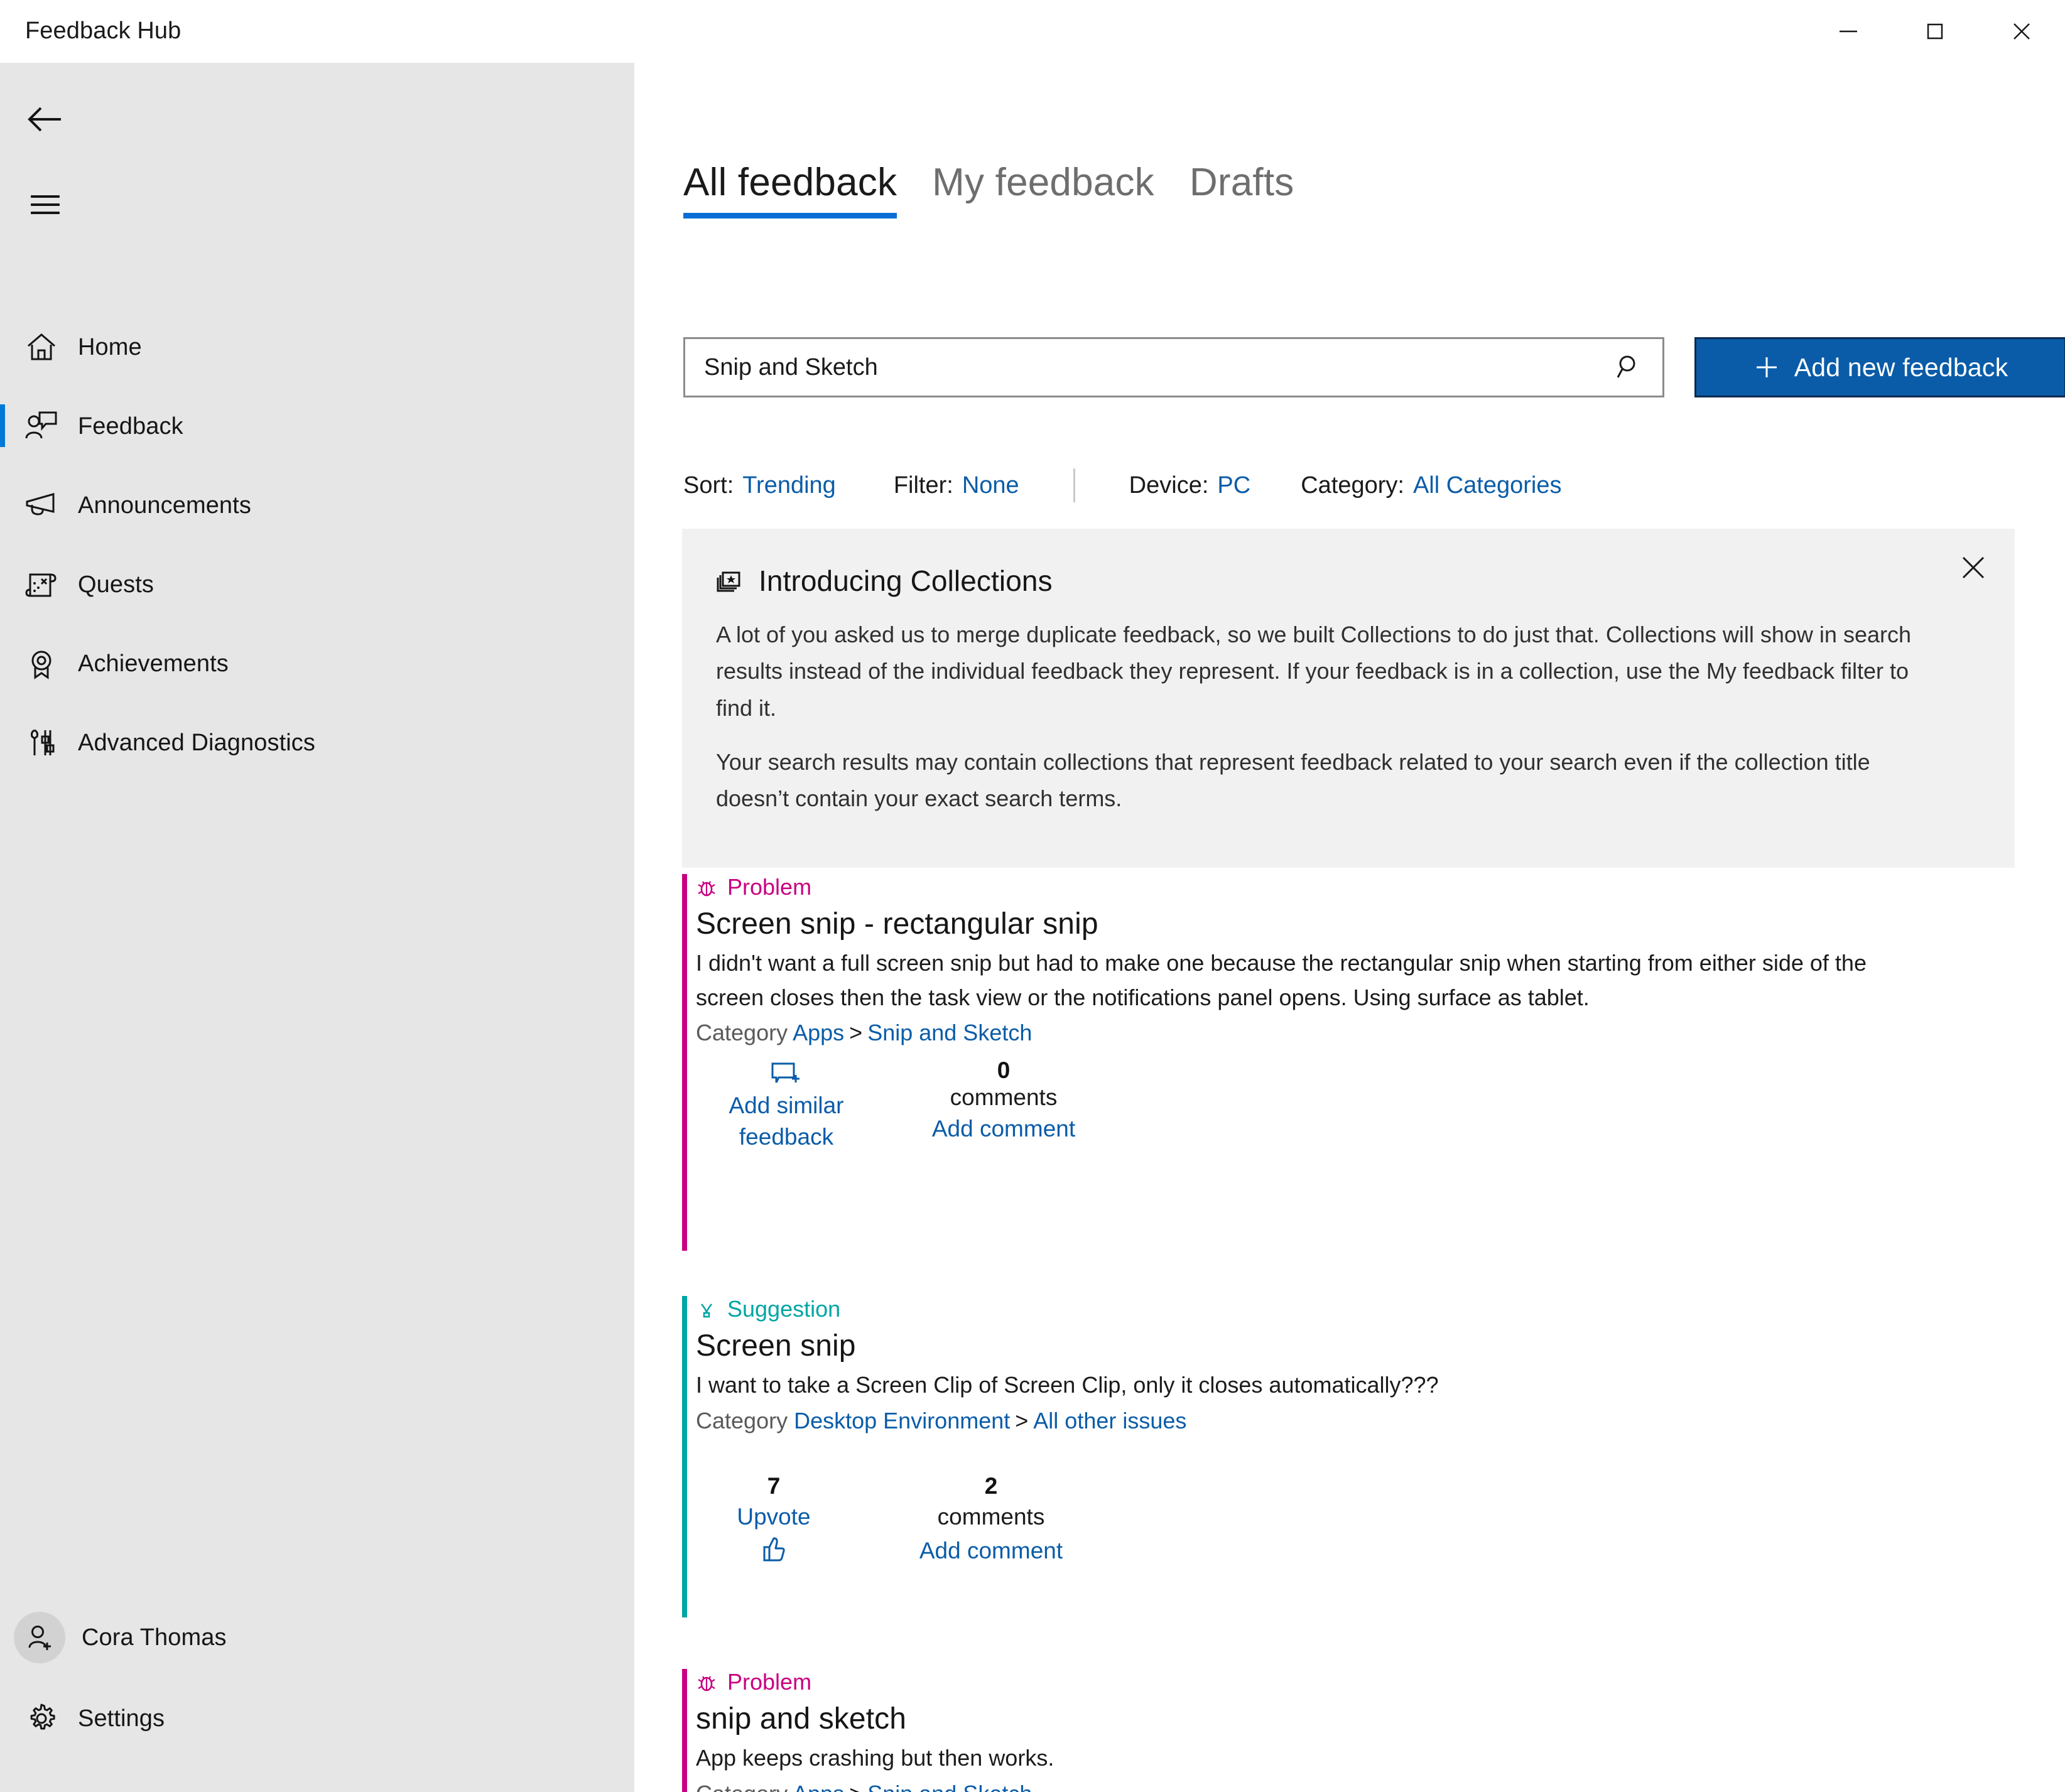 The image size is (2065, 1792). Describe the element at coordinates (317, 1637) in the screenshot. I see `account-button: Cora Thomas` at that location.